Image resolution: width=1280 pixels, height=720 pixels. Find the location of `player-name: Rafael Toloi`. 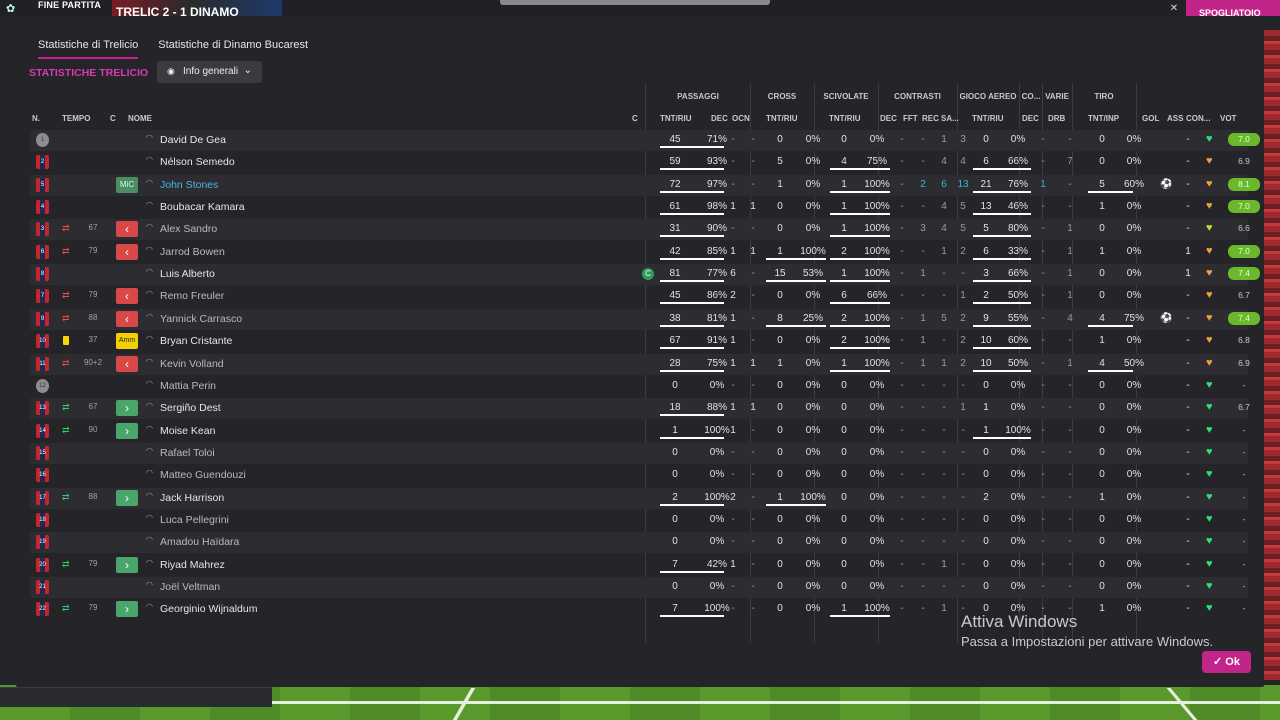

player-name: Rafael Toloi is located at coordinates (187, 453).